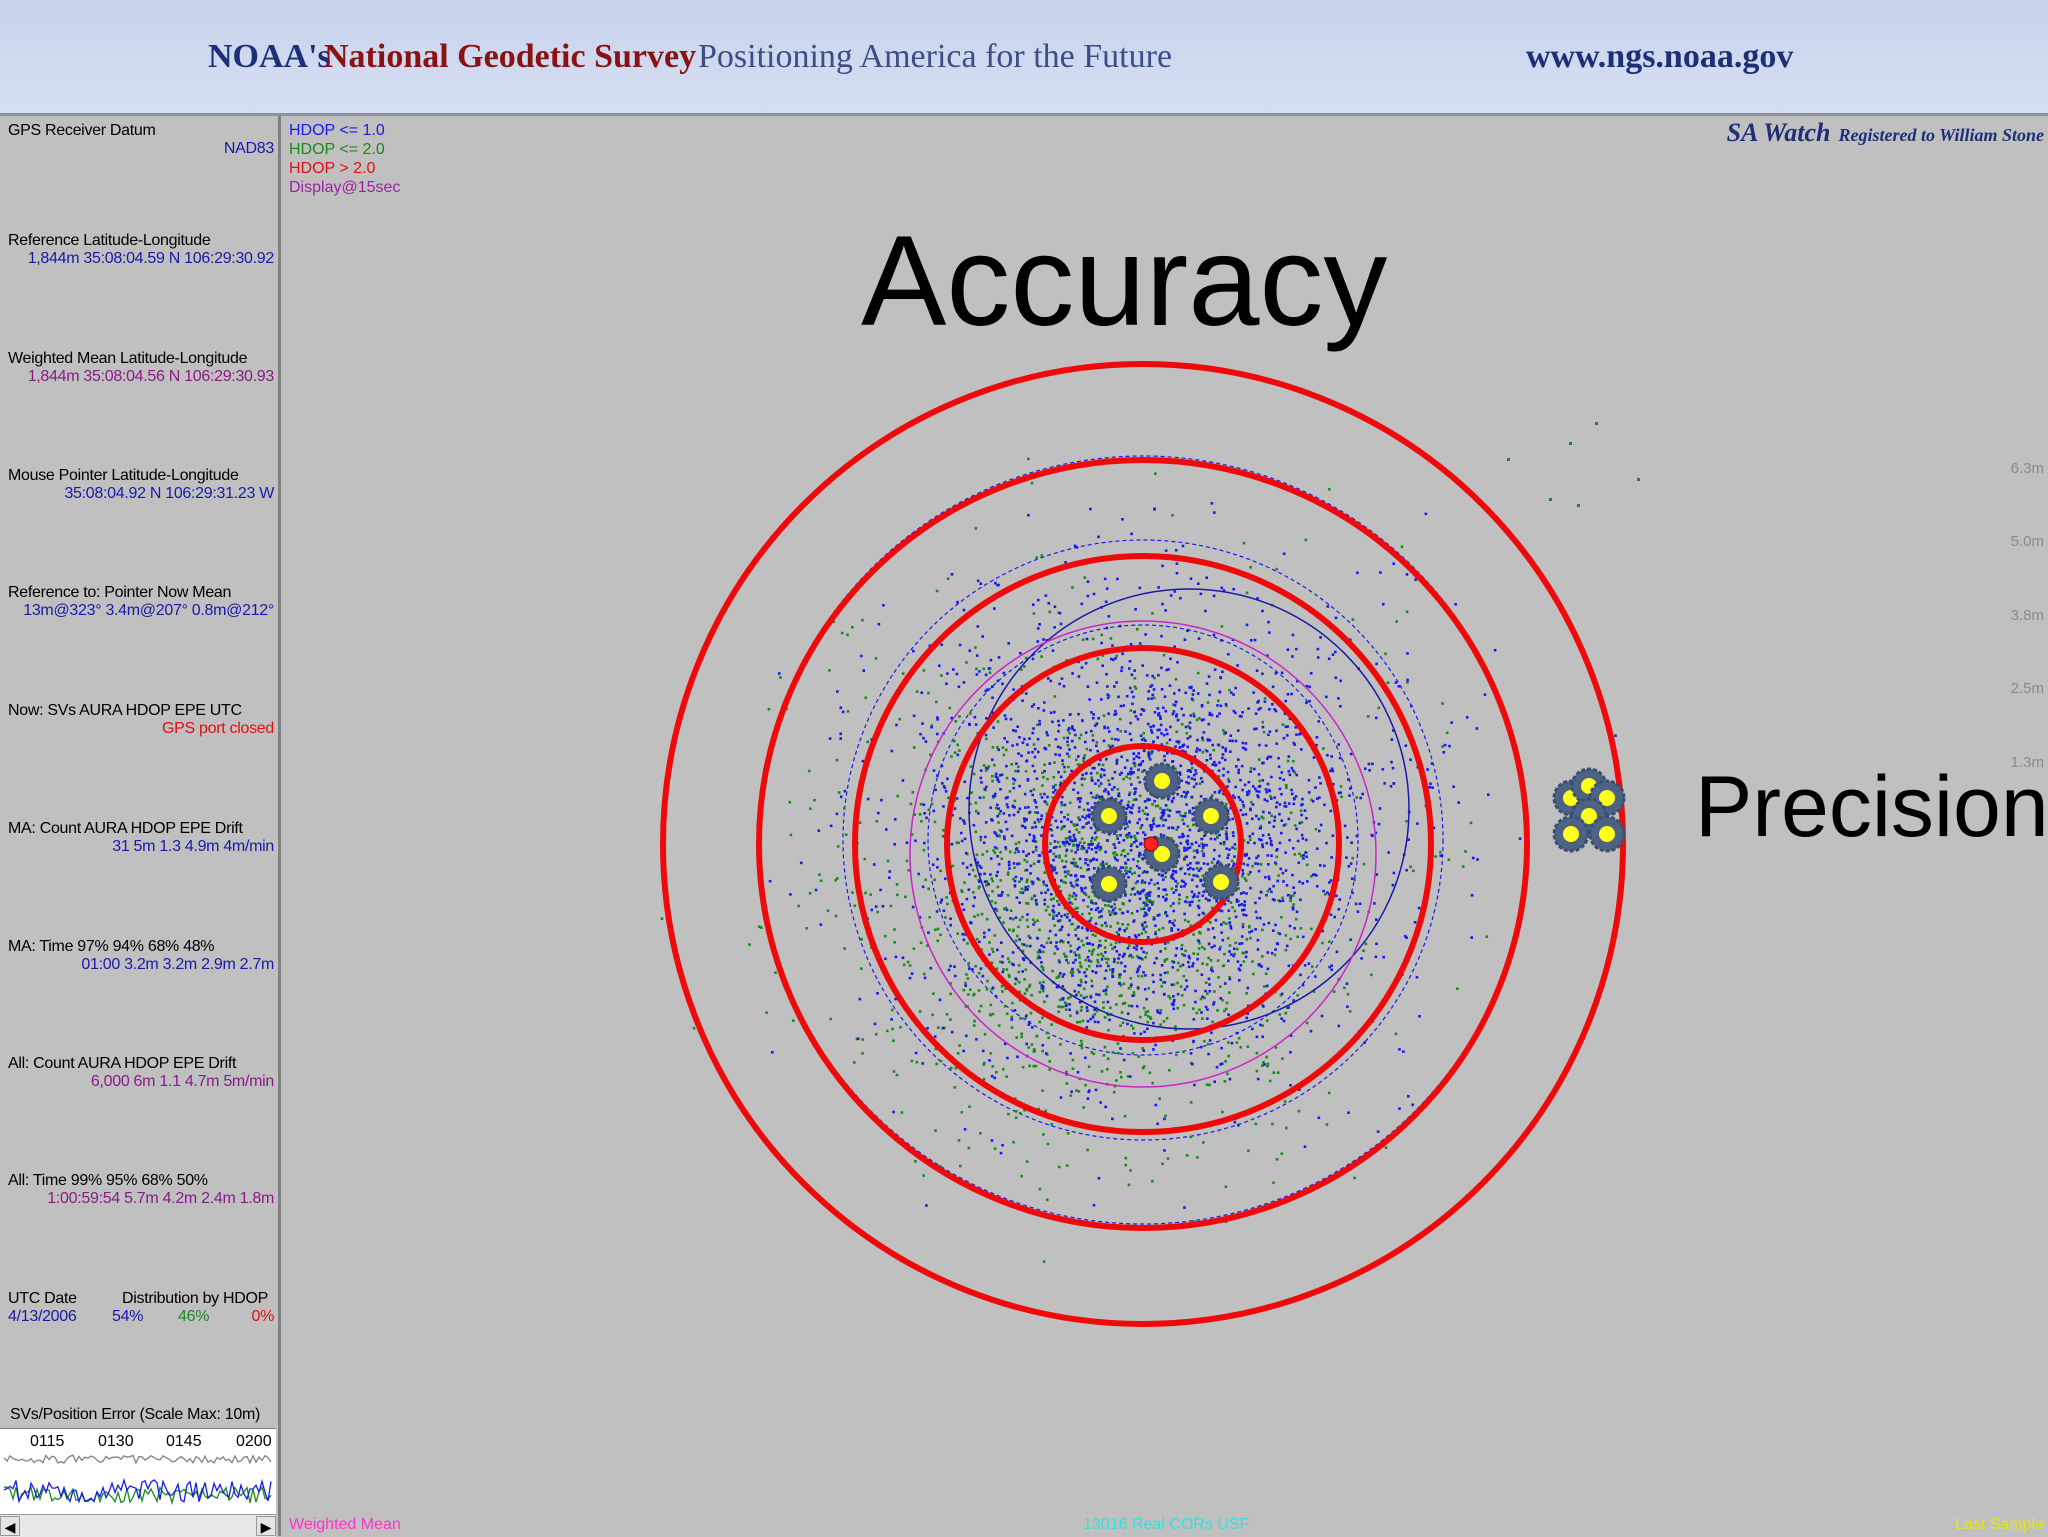 This screenshot has width=2048, height=1537. I want to click on utc-date-label: UTC Date, so click(42, 1298).